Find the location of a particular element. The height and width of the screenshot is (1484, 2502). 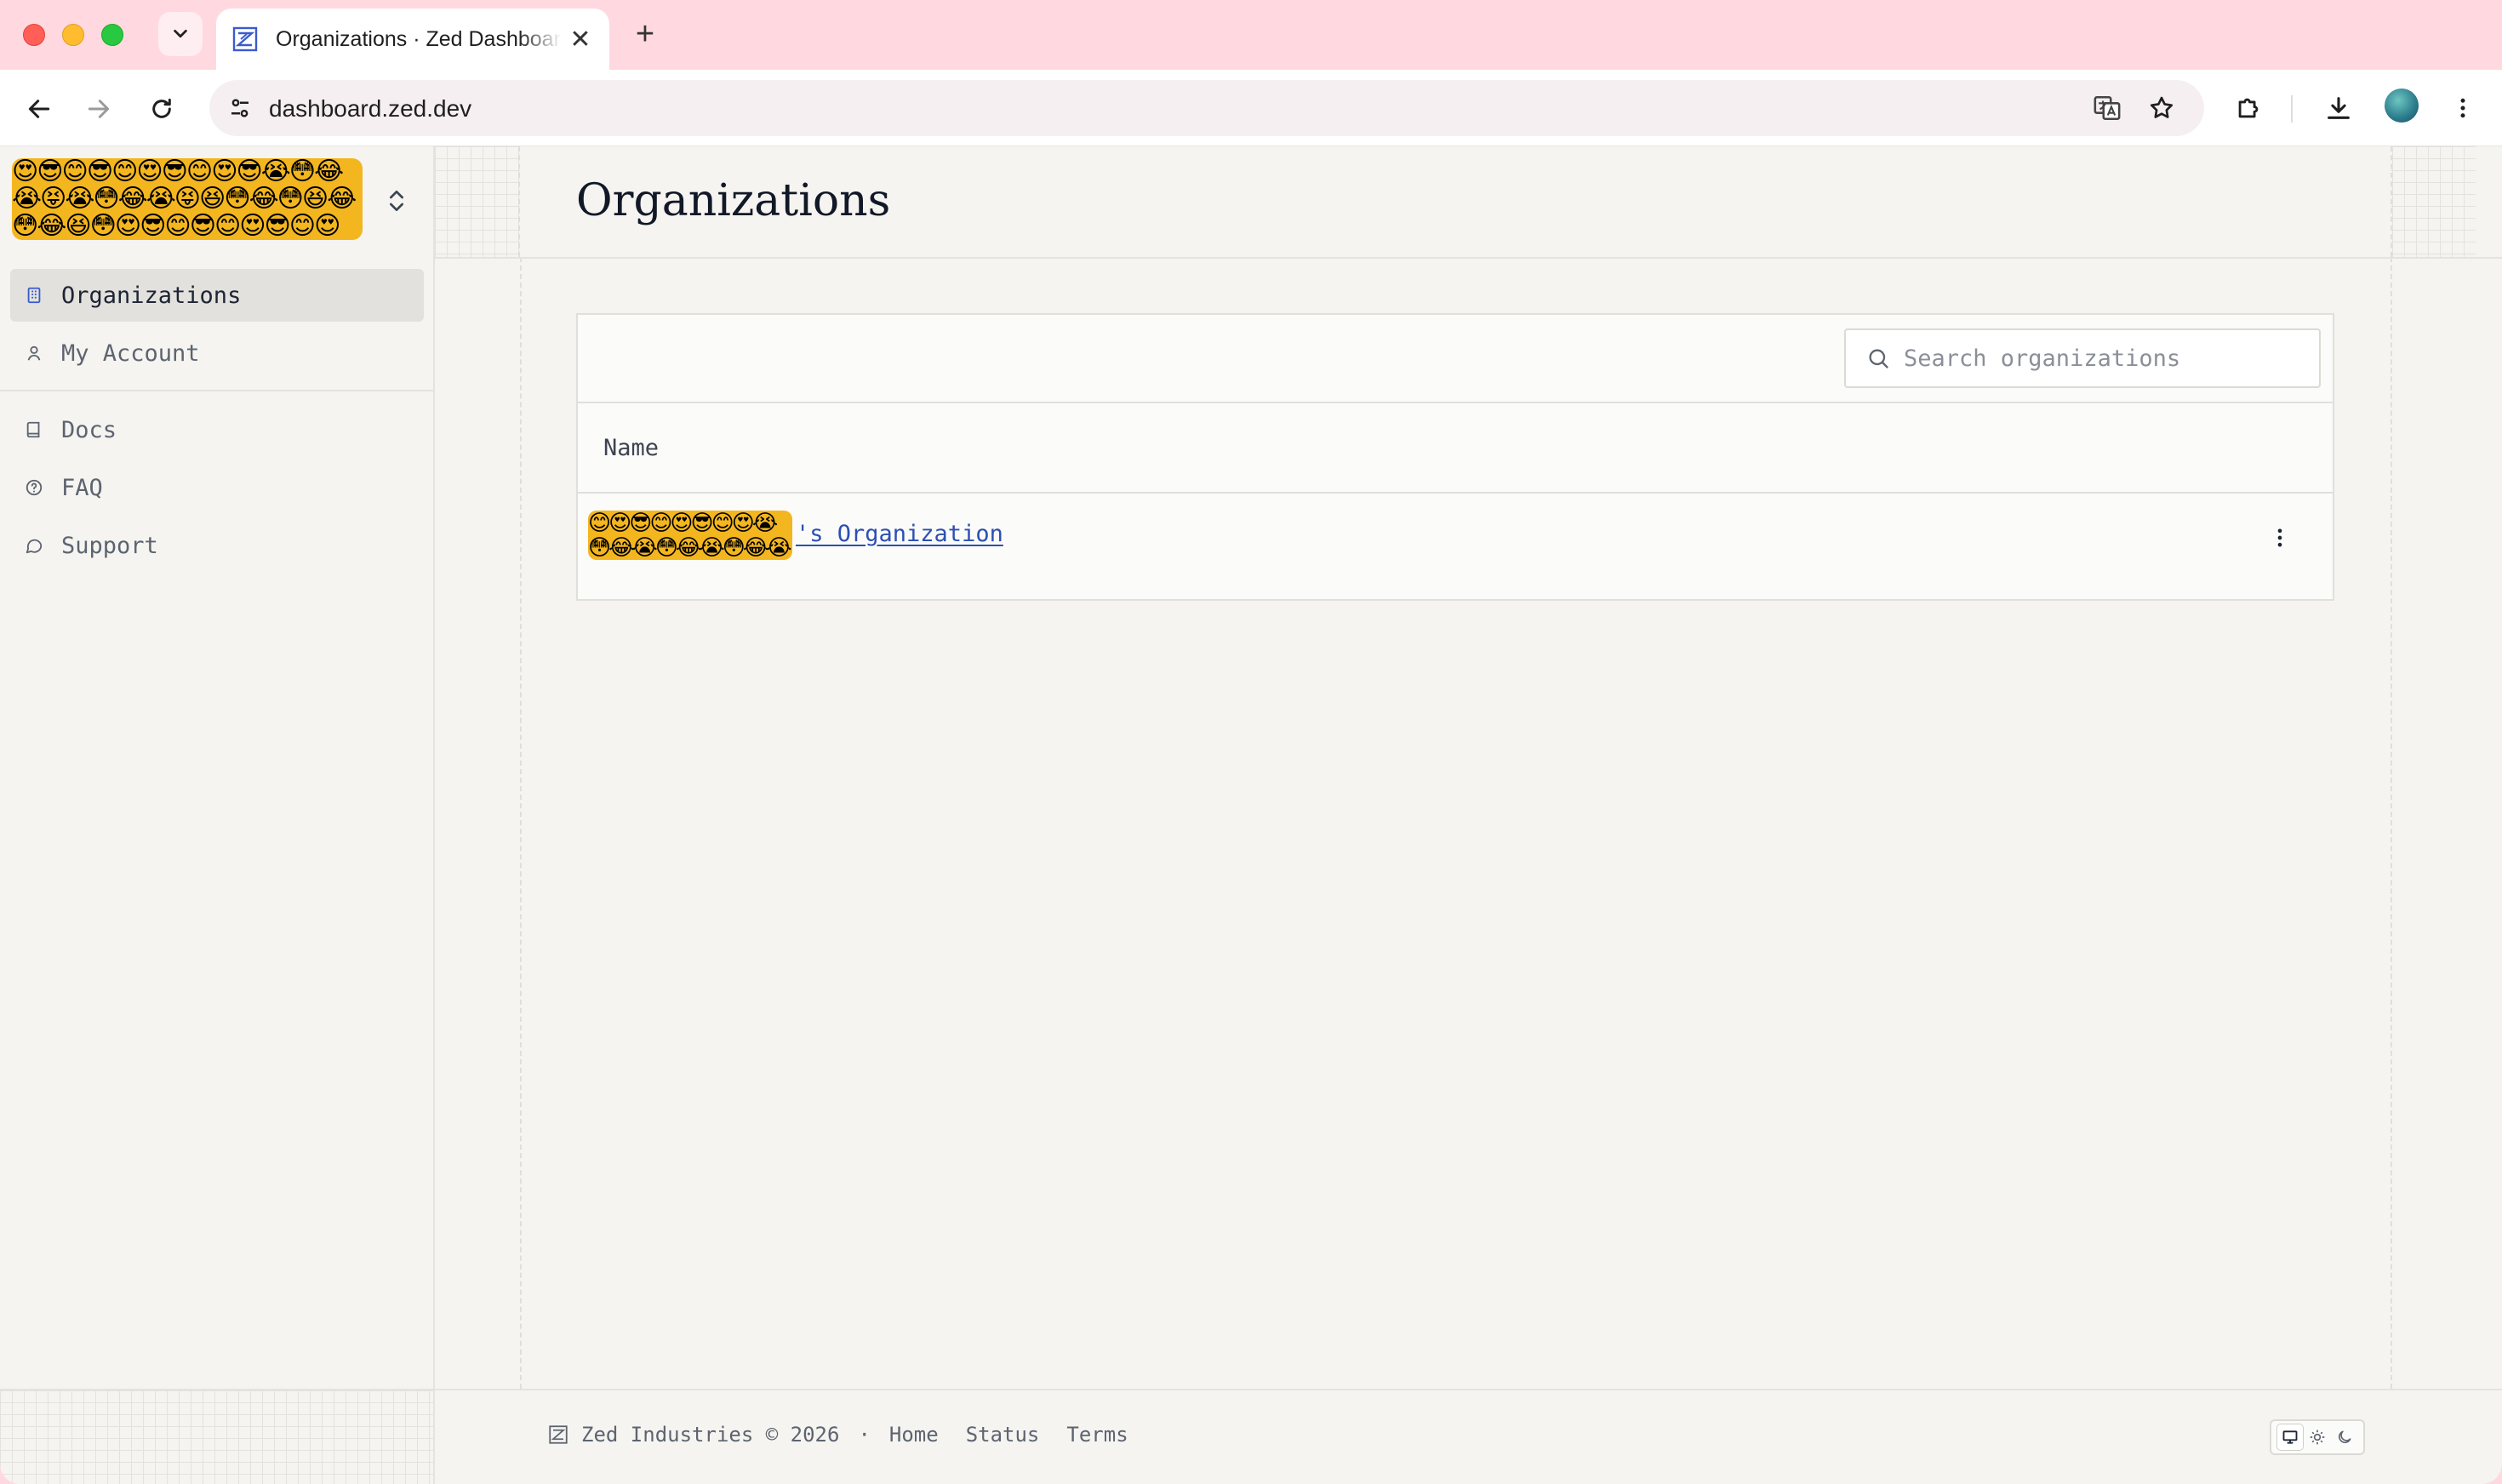

browser-toolbar: dashboard.zed.dev is located at coordinates (1251, 108).